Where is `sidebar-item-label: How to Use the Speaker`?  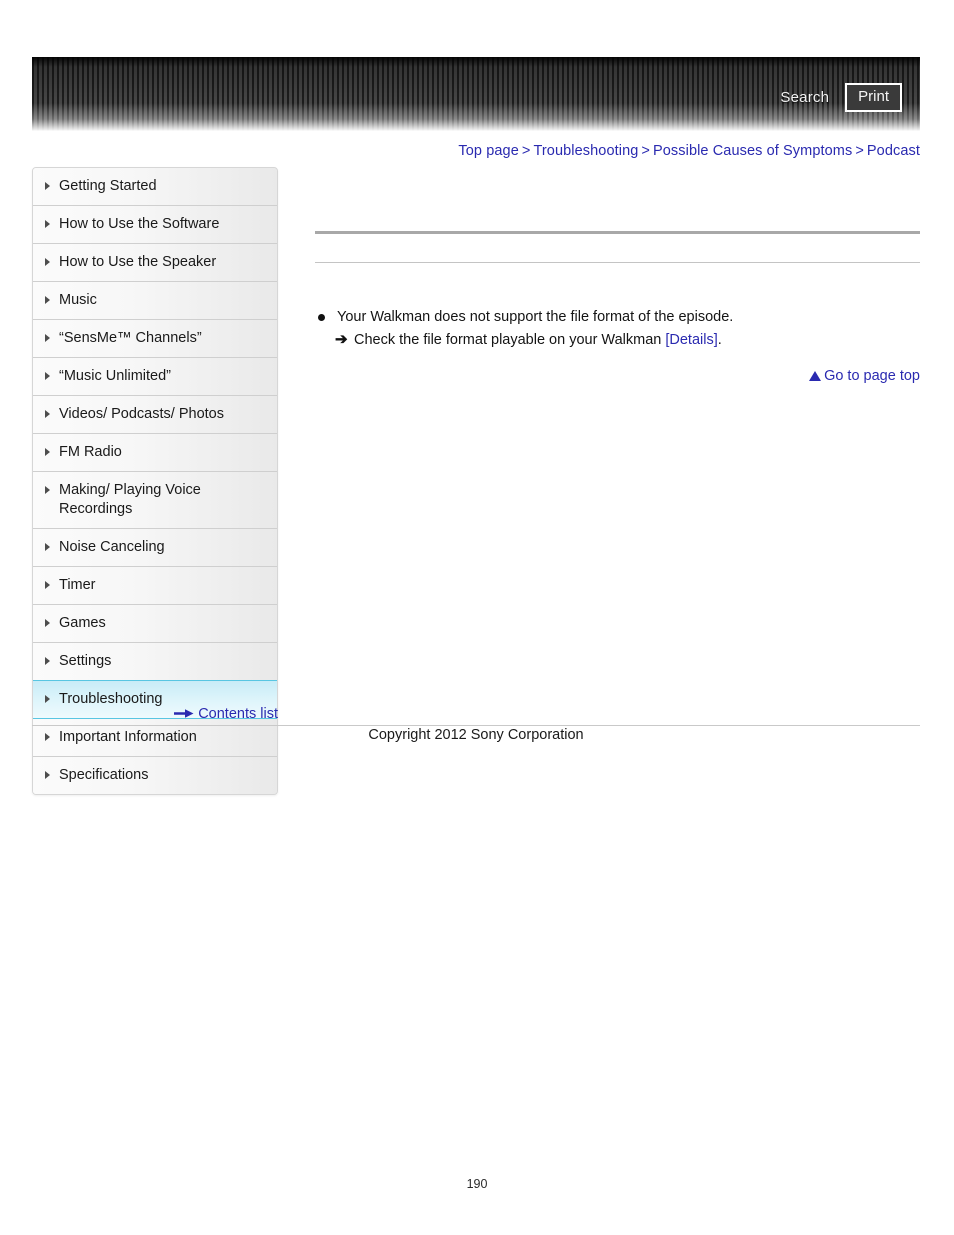 sidebar-item-label: How to Use the Speaker is located at coordinates (138, 262).